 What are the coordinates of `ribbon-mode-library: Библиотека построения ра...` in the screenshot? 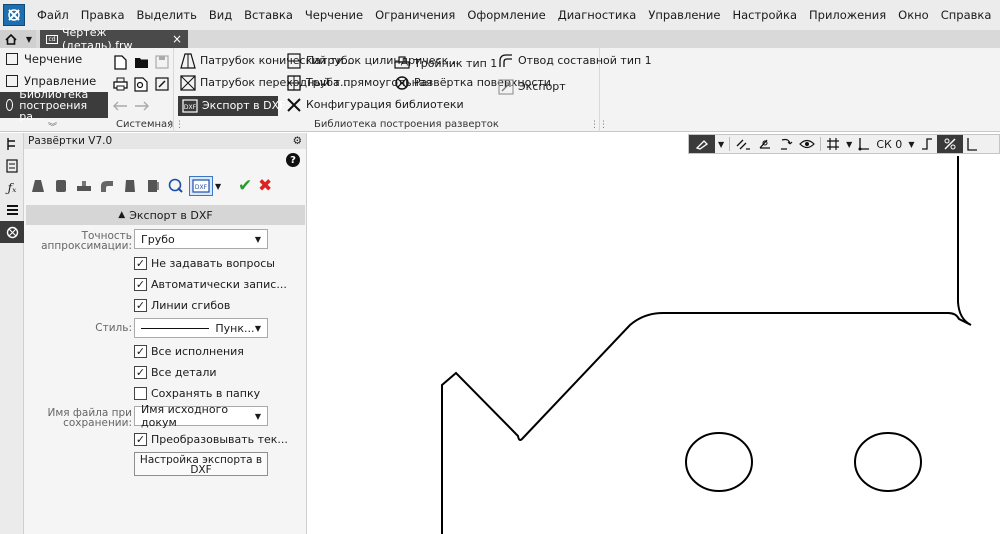 It's located at (54, 105).